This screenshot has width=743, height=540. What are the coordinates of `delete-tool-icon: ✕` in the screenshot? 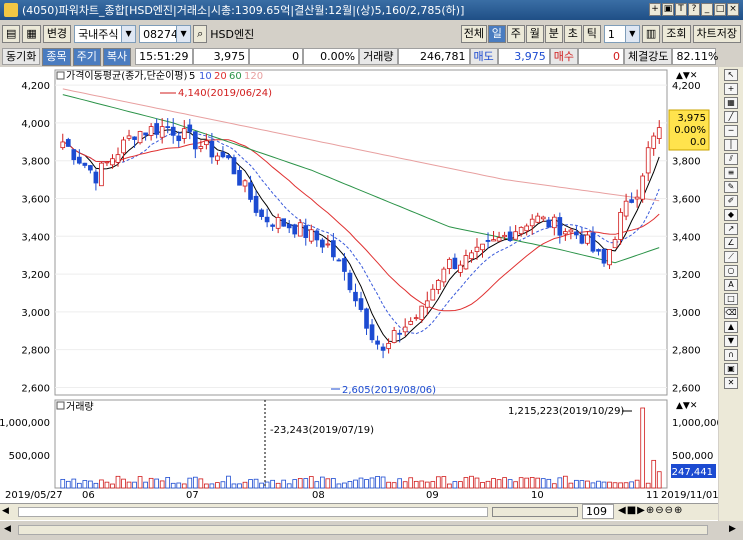 It's located at (731, 383).